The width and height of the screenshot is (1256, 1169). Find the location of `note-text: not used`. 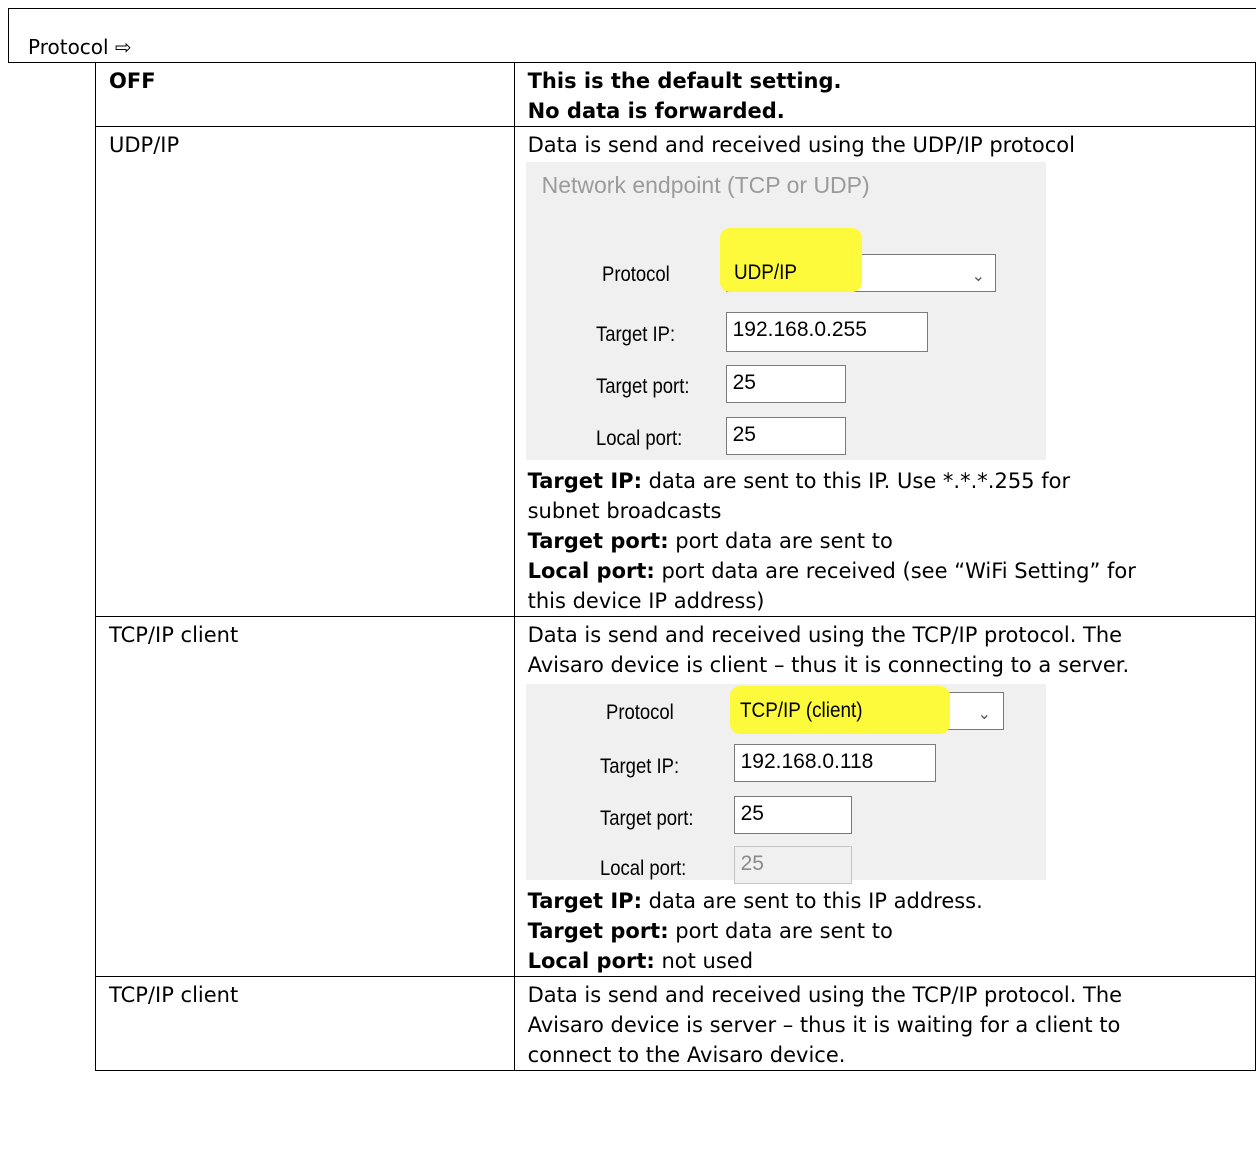

note-text: not used is located at coordinates (704, 961).